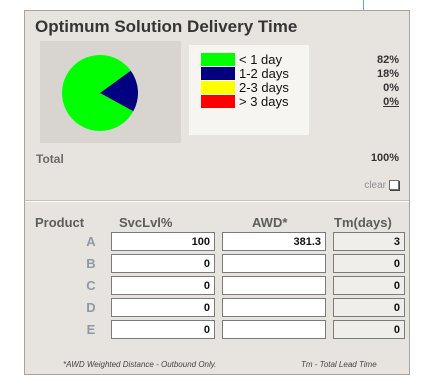 The height and width of the screenshot is (389, 430). Describe the element at coordinates (100, 93) in the screenshot. I see `pie-chart` at that location.